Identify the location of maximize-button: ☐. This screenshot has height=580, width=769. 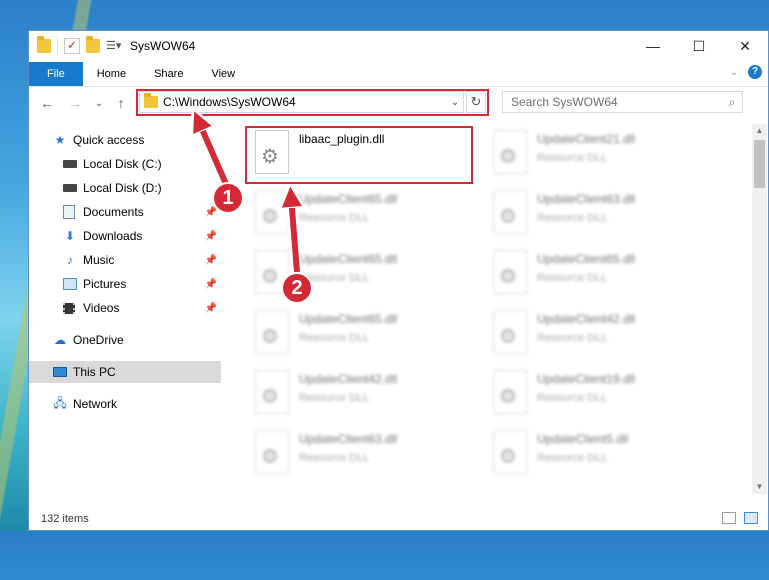
(699, 46).